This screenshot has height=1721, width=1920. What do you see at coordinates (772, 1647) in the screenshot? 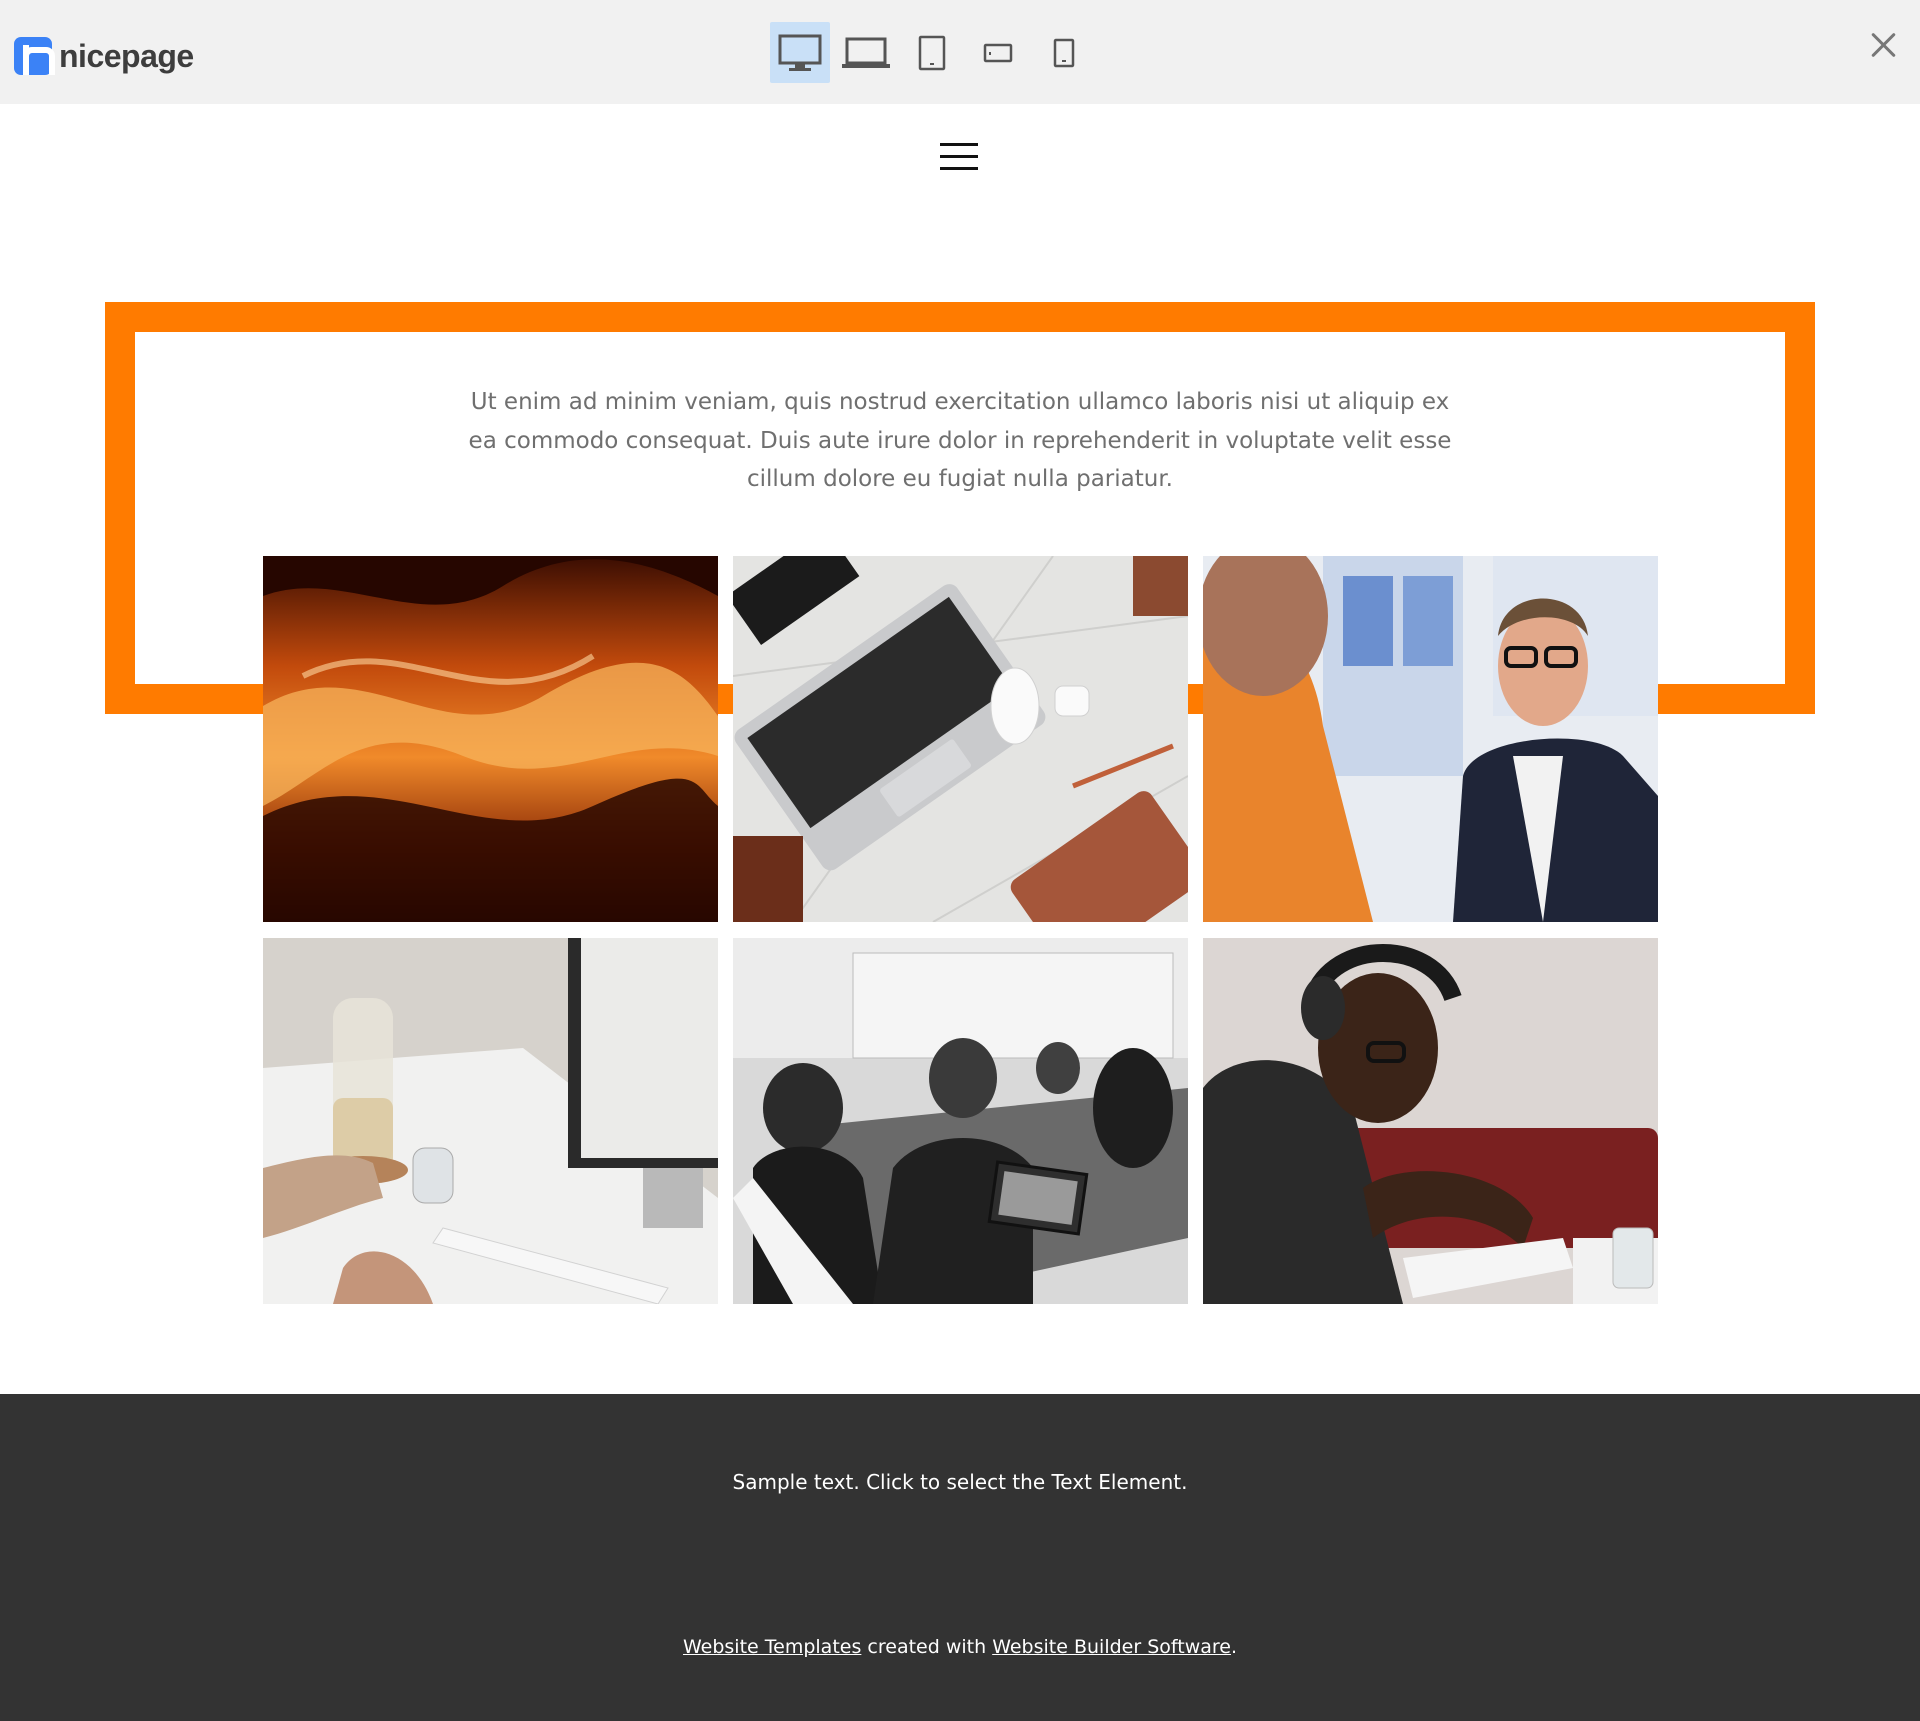
I see `website-templates-link: Website Templates` at bounding box center [772, 1647].